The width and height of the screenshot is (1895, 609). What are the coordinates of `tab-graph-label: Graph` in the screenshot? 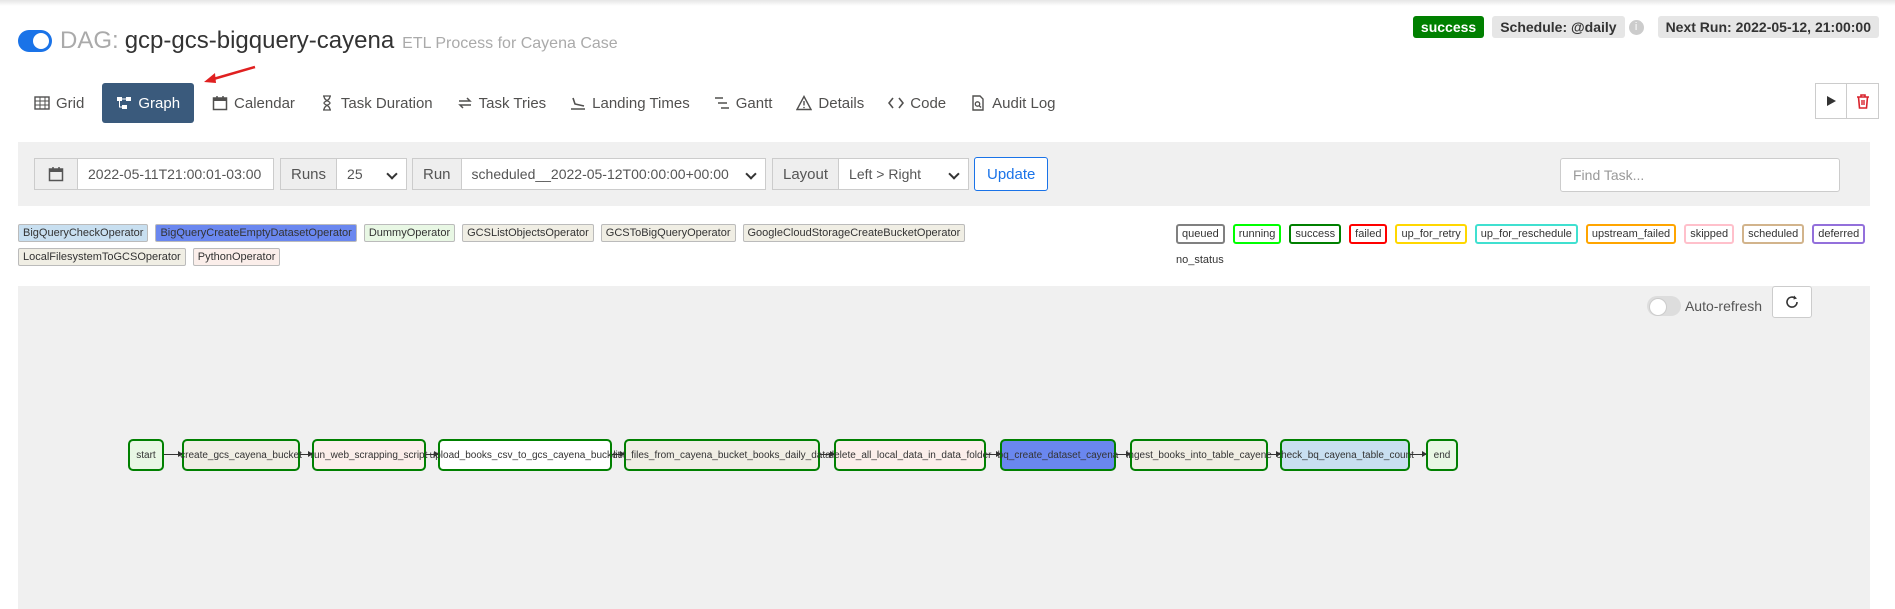 It's located at (159, 103).